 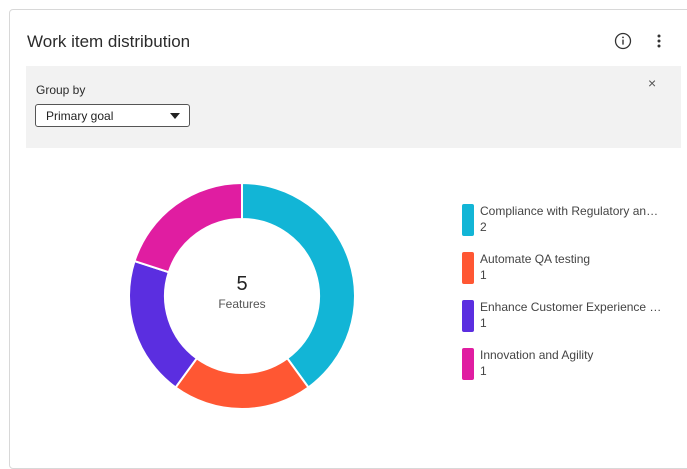 I want to click on legend-item: Innovation and Agility 1, so click(x=572, y=368).